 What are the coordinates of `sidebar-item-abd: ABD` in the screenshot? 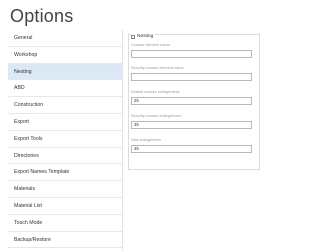 It's located at (65, 89).